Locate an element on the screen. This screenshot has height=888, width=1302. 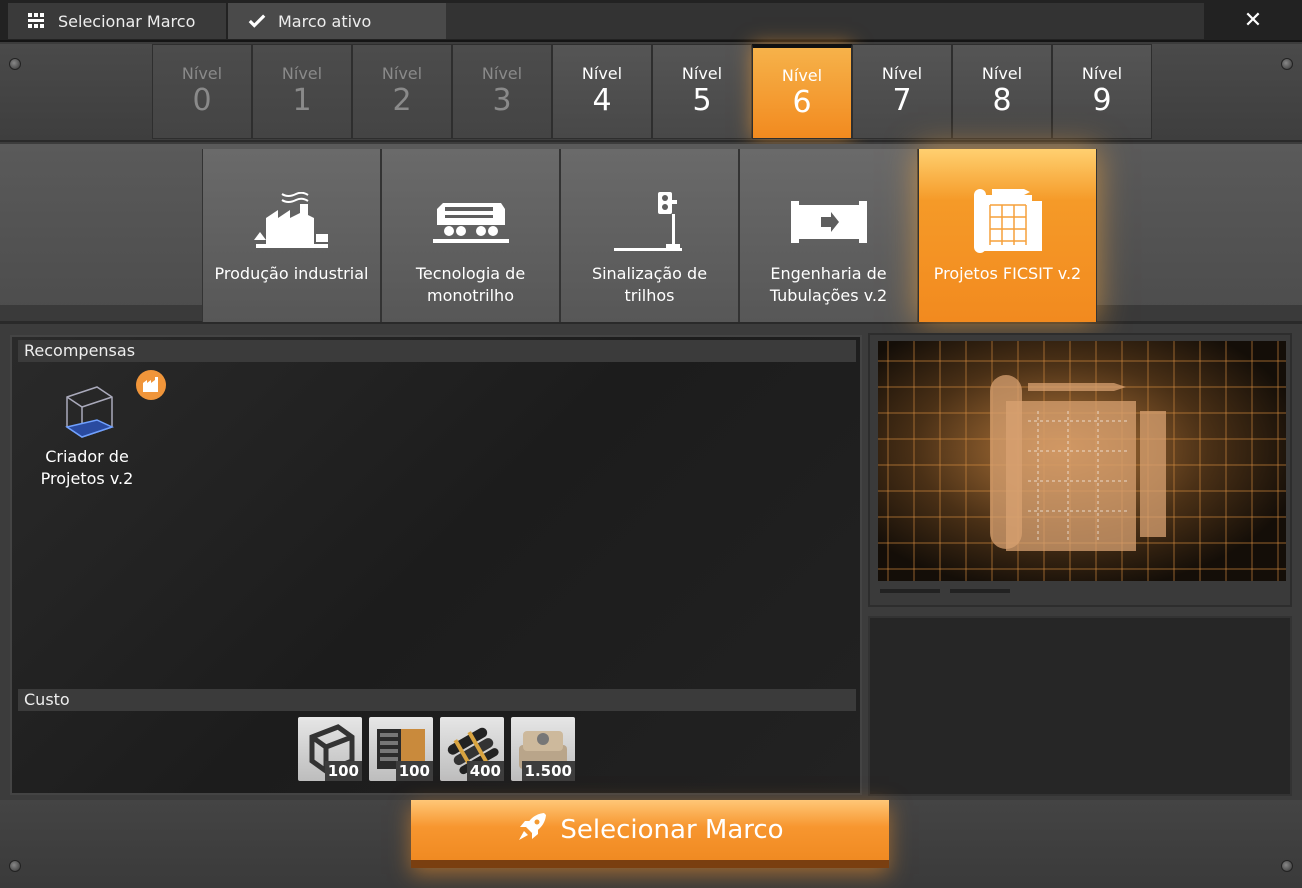
tier-number: 3 is located at coordinates (502, 100).